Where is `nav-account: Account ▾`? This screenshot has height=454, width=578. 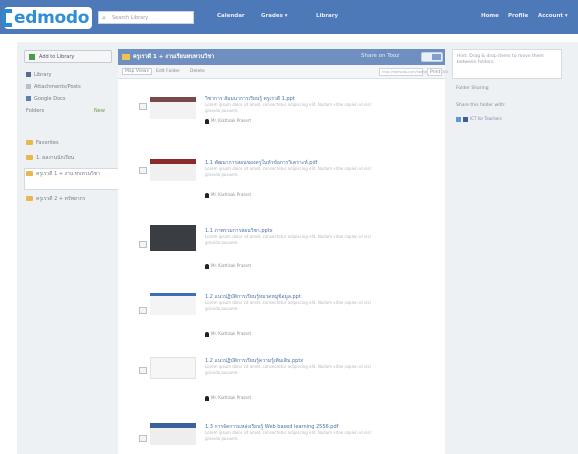
nav-account: Account ▾ is located at coordinates (553, 16).